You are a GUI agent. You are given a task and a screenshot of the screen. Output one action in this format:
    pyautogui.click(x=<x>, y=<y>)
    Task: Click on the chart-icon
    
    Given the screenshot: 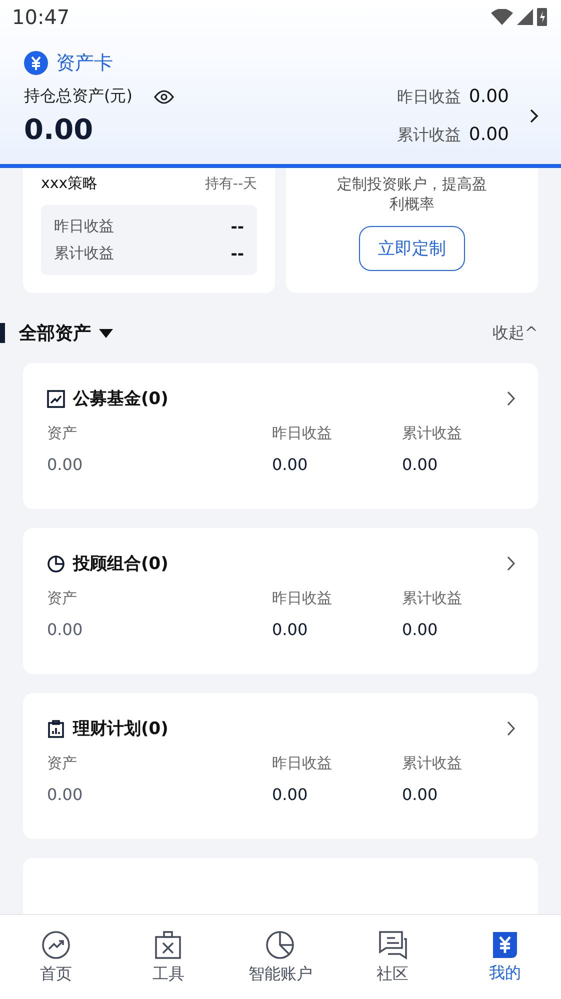 What is the action you would take?
    pyautogui.click(x=56, y=399)
    